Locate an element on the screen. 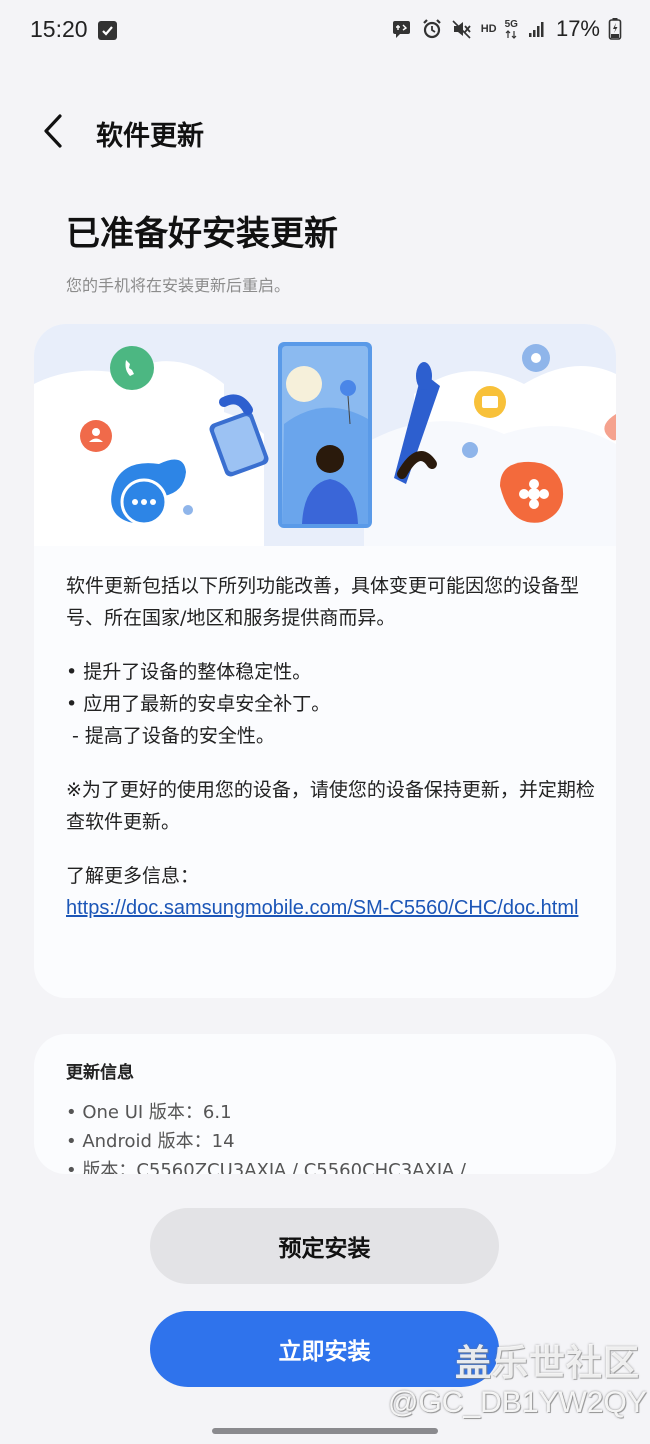  home-indicator is located at coordinates (325, 1431).